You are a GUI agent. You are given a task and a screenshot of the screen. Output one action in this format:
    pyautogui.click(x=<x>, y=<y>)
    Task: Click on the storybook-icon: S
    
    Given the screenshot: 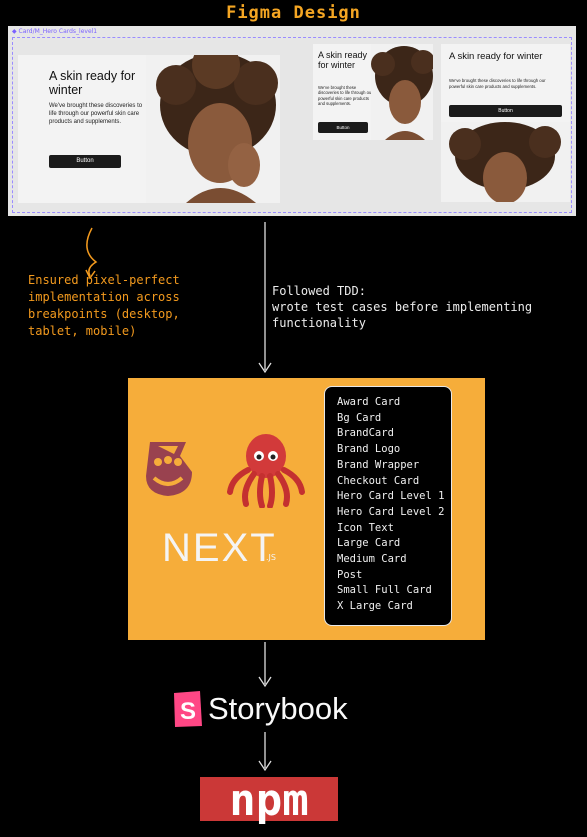 What is the action you would take?
    pyautogui.click(x=188, y=709)
    